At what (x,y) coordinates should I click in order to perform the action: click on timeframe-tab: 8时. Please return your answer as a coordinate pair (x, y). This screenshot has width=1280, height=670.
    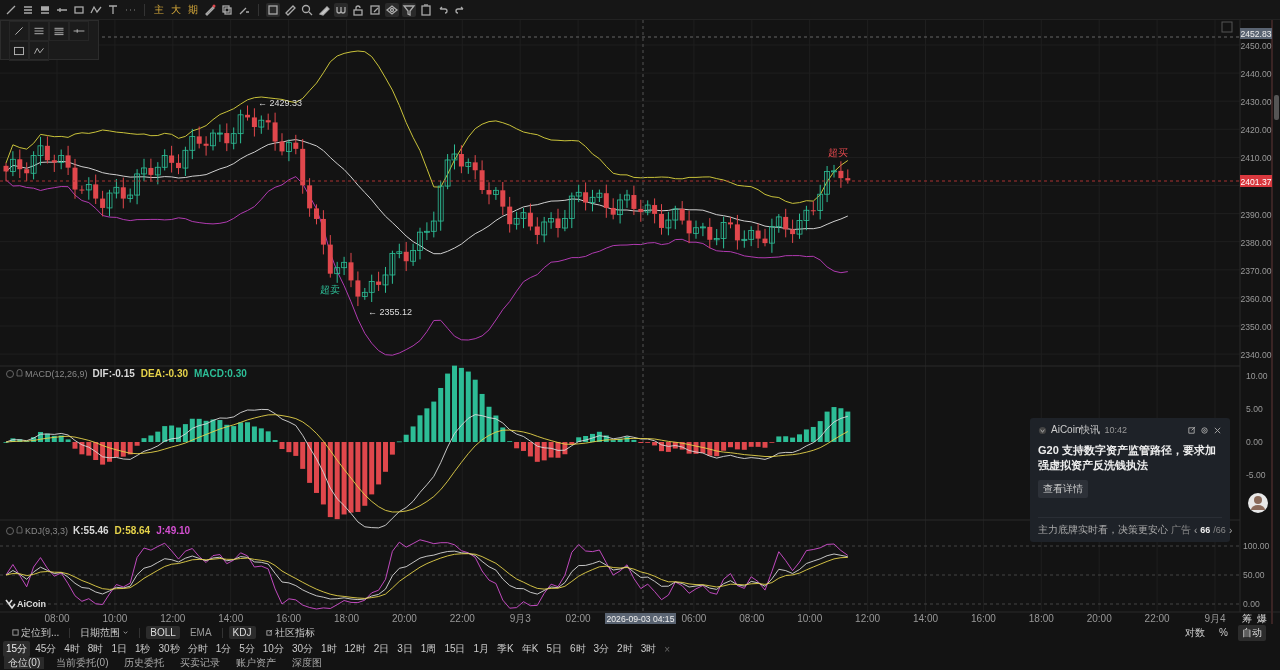
    Looking at the image, I should click on (95, 649).